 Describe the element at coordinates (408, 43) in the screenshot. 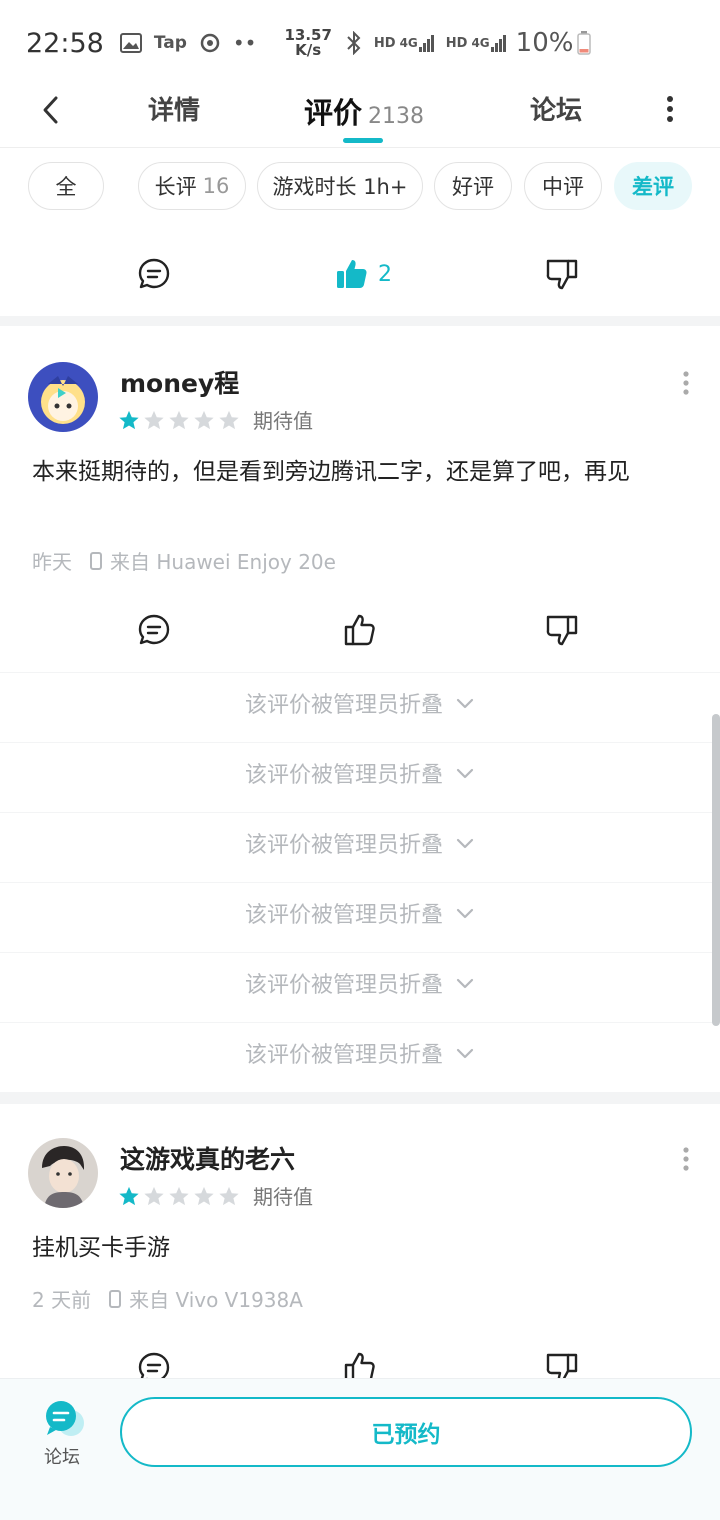

I see `net-label-1: 4G` at that location.